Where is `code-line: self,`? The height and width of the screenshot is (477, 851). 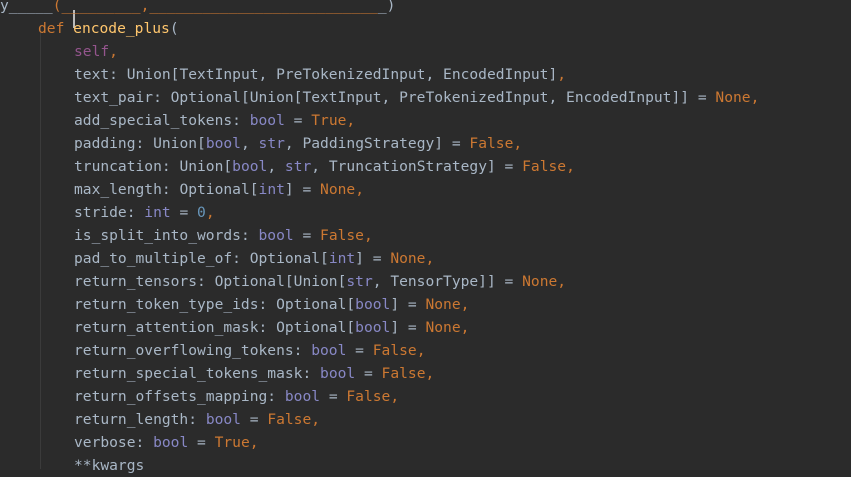
code-line: self, is located at coordinates (96, 51).